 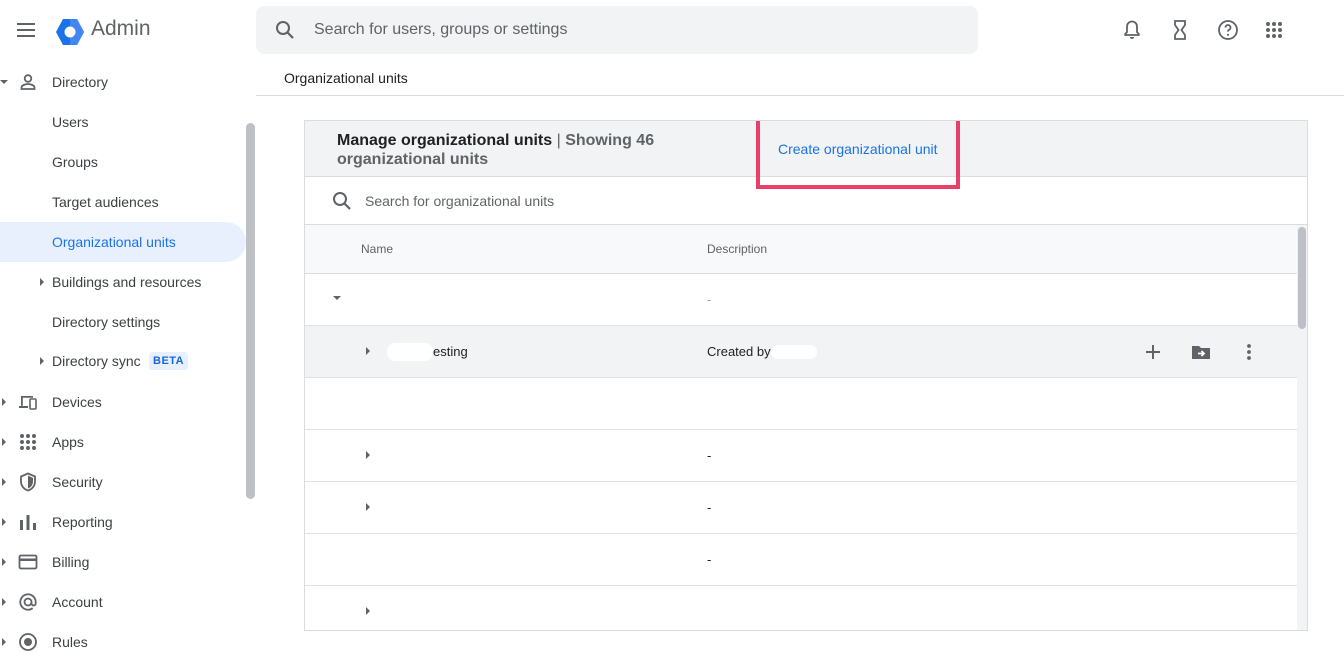 I want to click on help-icon, so click(x=1228, y=30).